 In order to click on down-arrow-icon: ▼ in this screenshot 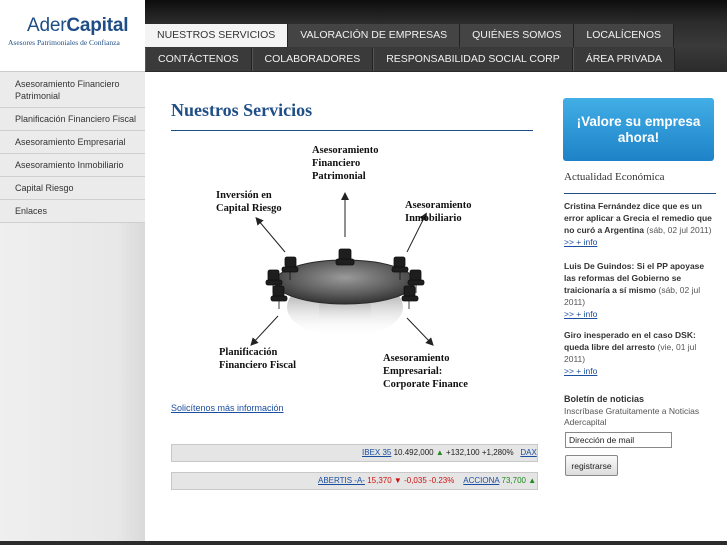, I will do `click(397, 480)`.